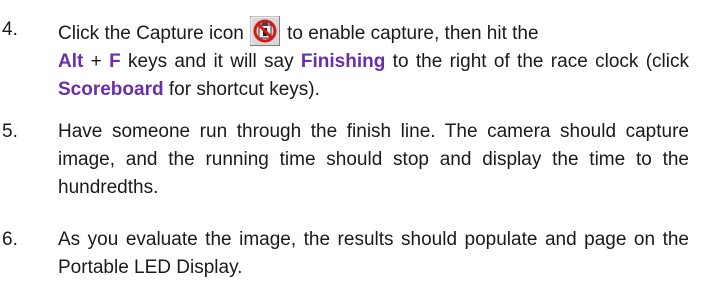 Image resolution: width=704 pixels, height=300 pixels. I want to click on step-number: 5., so click(10, 131).